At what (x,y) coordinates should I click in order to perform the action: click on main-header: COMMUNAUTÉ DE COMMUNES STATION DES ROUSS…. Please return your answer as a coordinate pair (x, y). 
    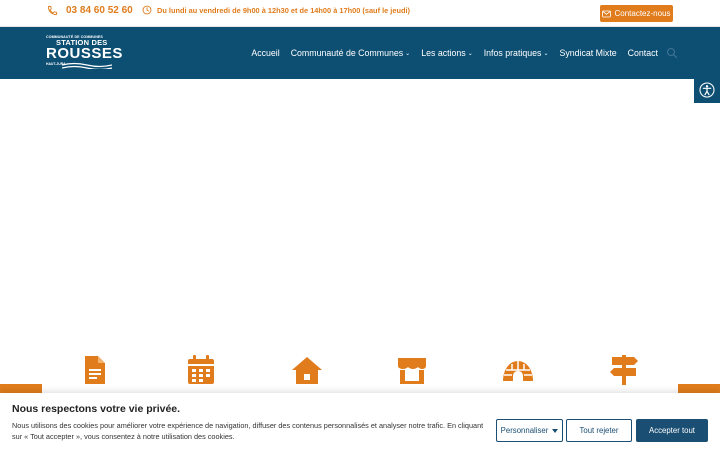
    Looking at the image, I should click on (360, 53).